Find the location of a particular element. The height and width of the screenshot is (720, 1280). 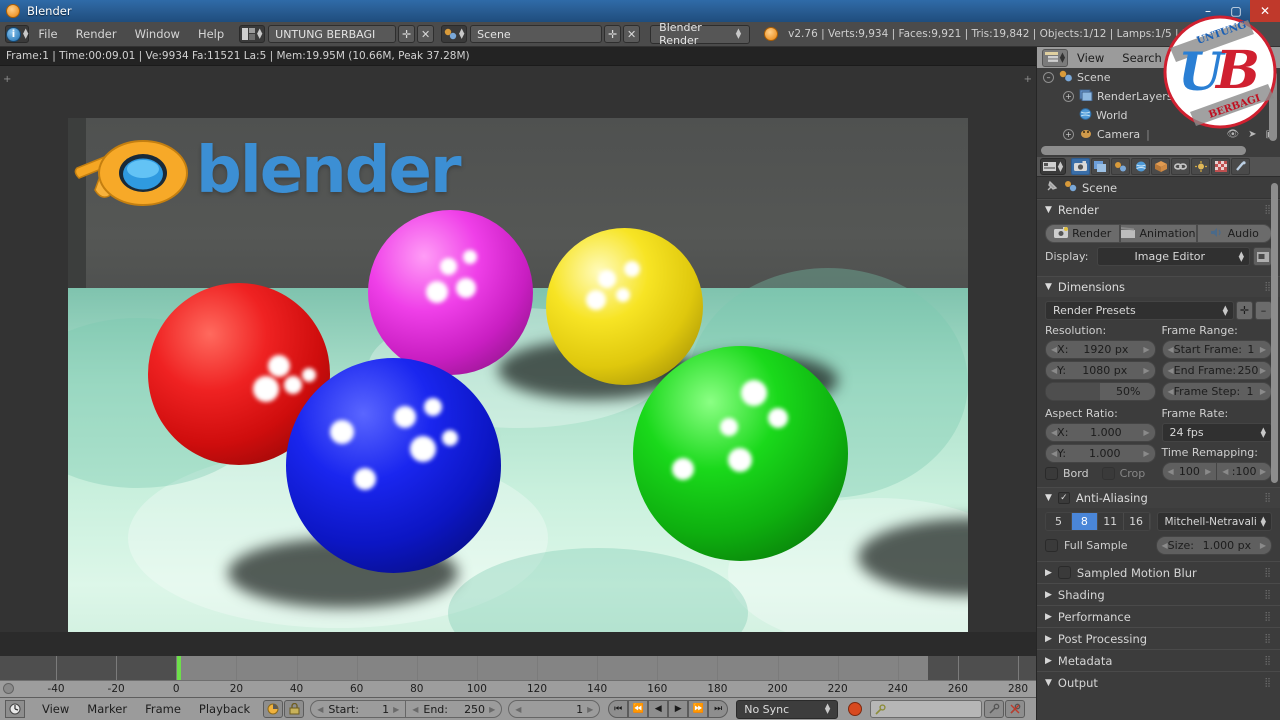

scene-field: Scene is located at coordinates (536, 34).